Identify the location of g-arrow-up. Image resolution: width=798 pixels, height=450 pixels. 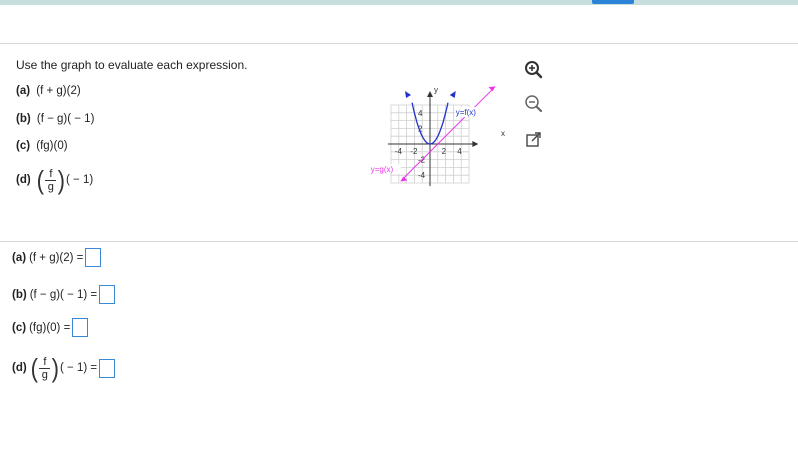
(492, 89).